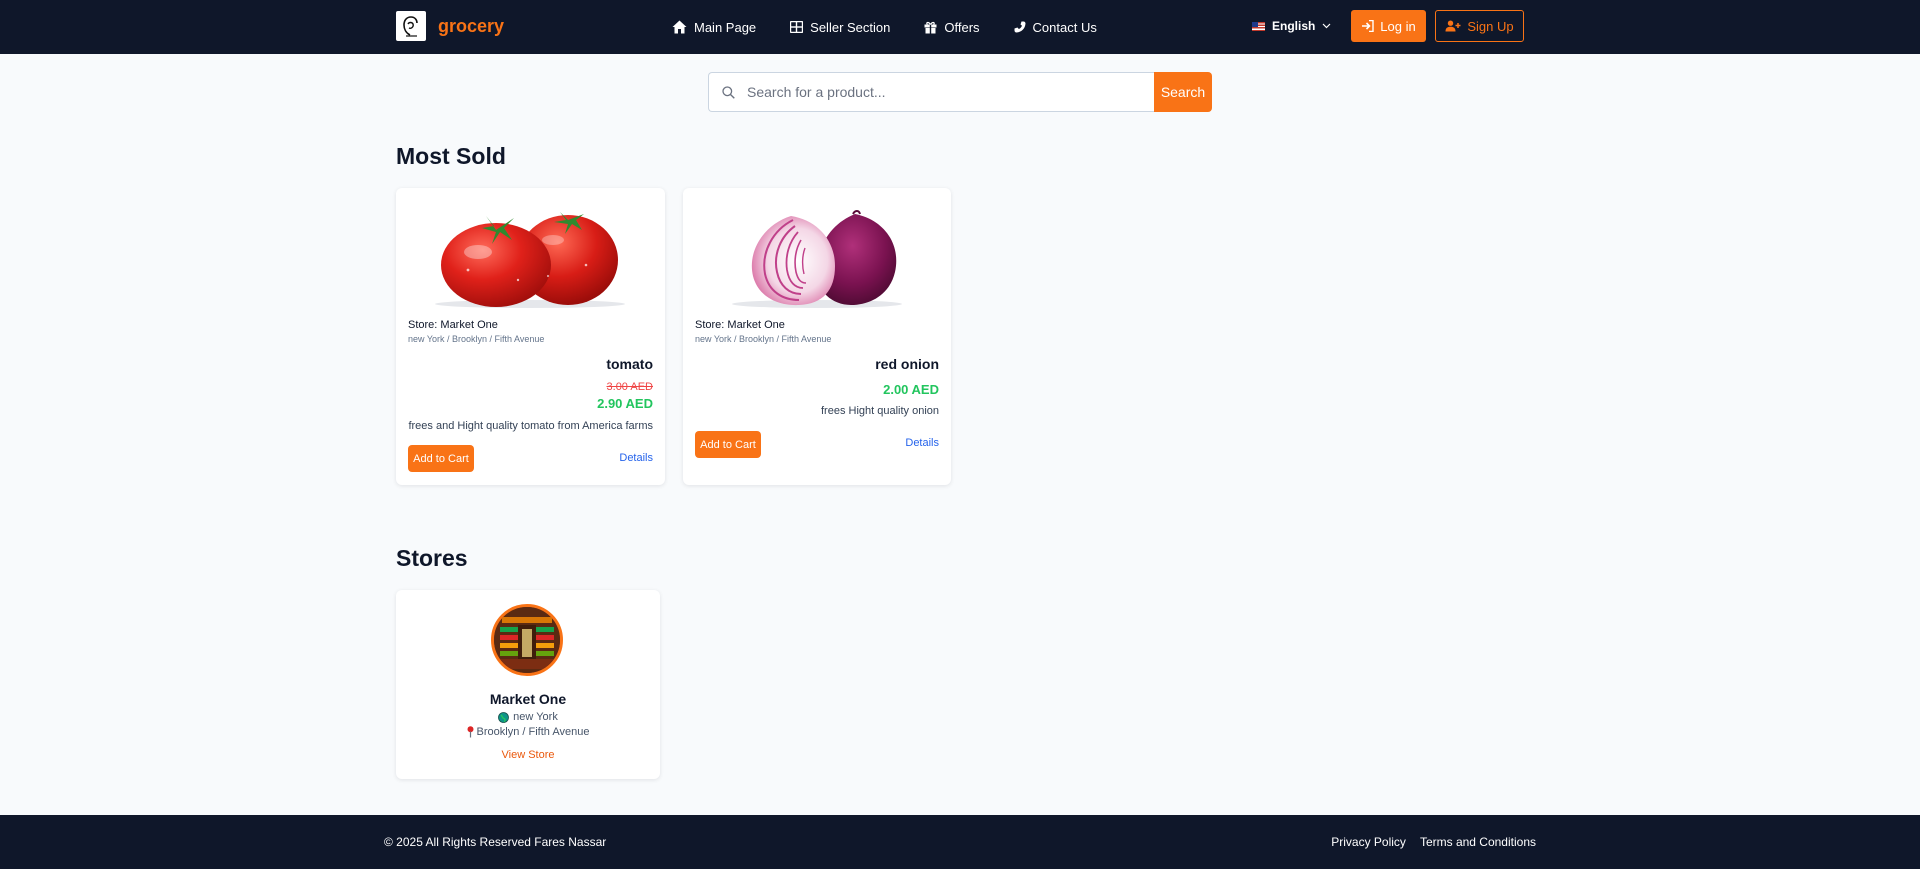 The height and width of the screenshot is (869, 1920). What do you see at coordinates (625, 403) in the screenshot?
I see `product-price: 2.90 AED` at bounding box center [625, 403].